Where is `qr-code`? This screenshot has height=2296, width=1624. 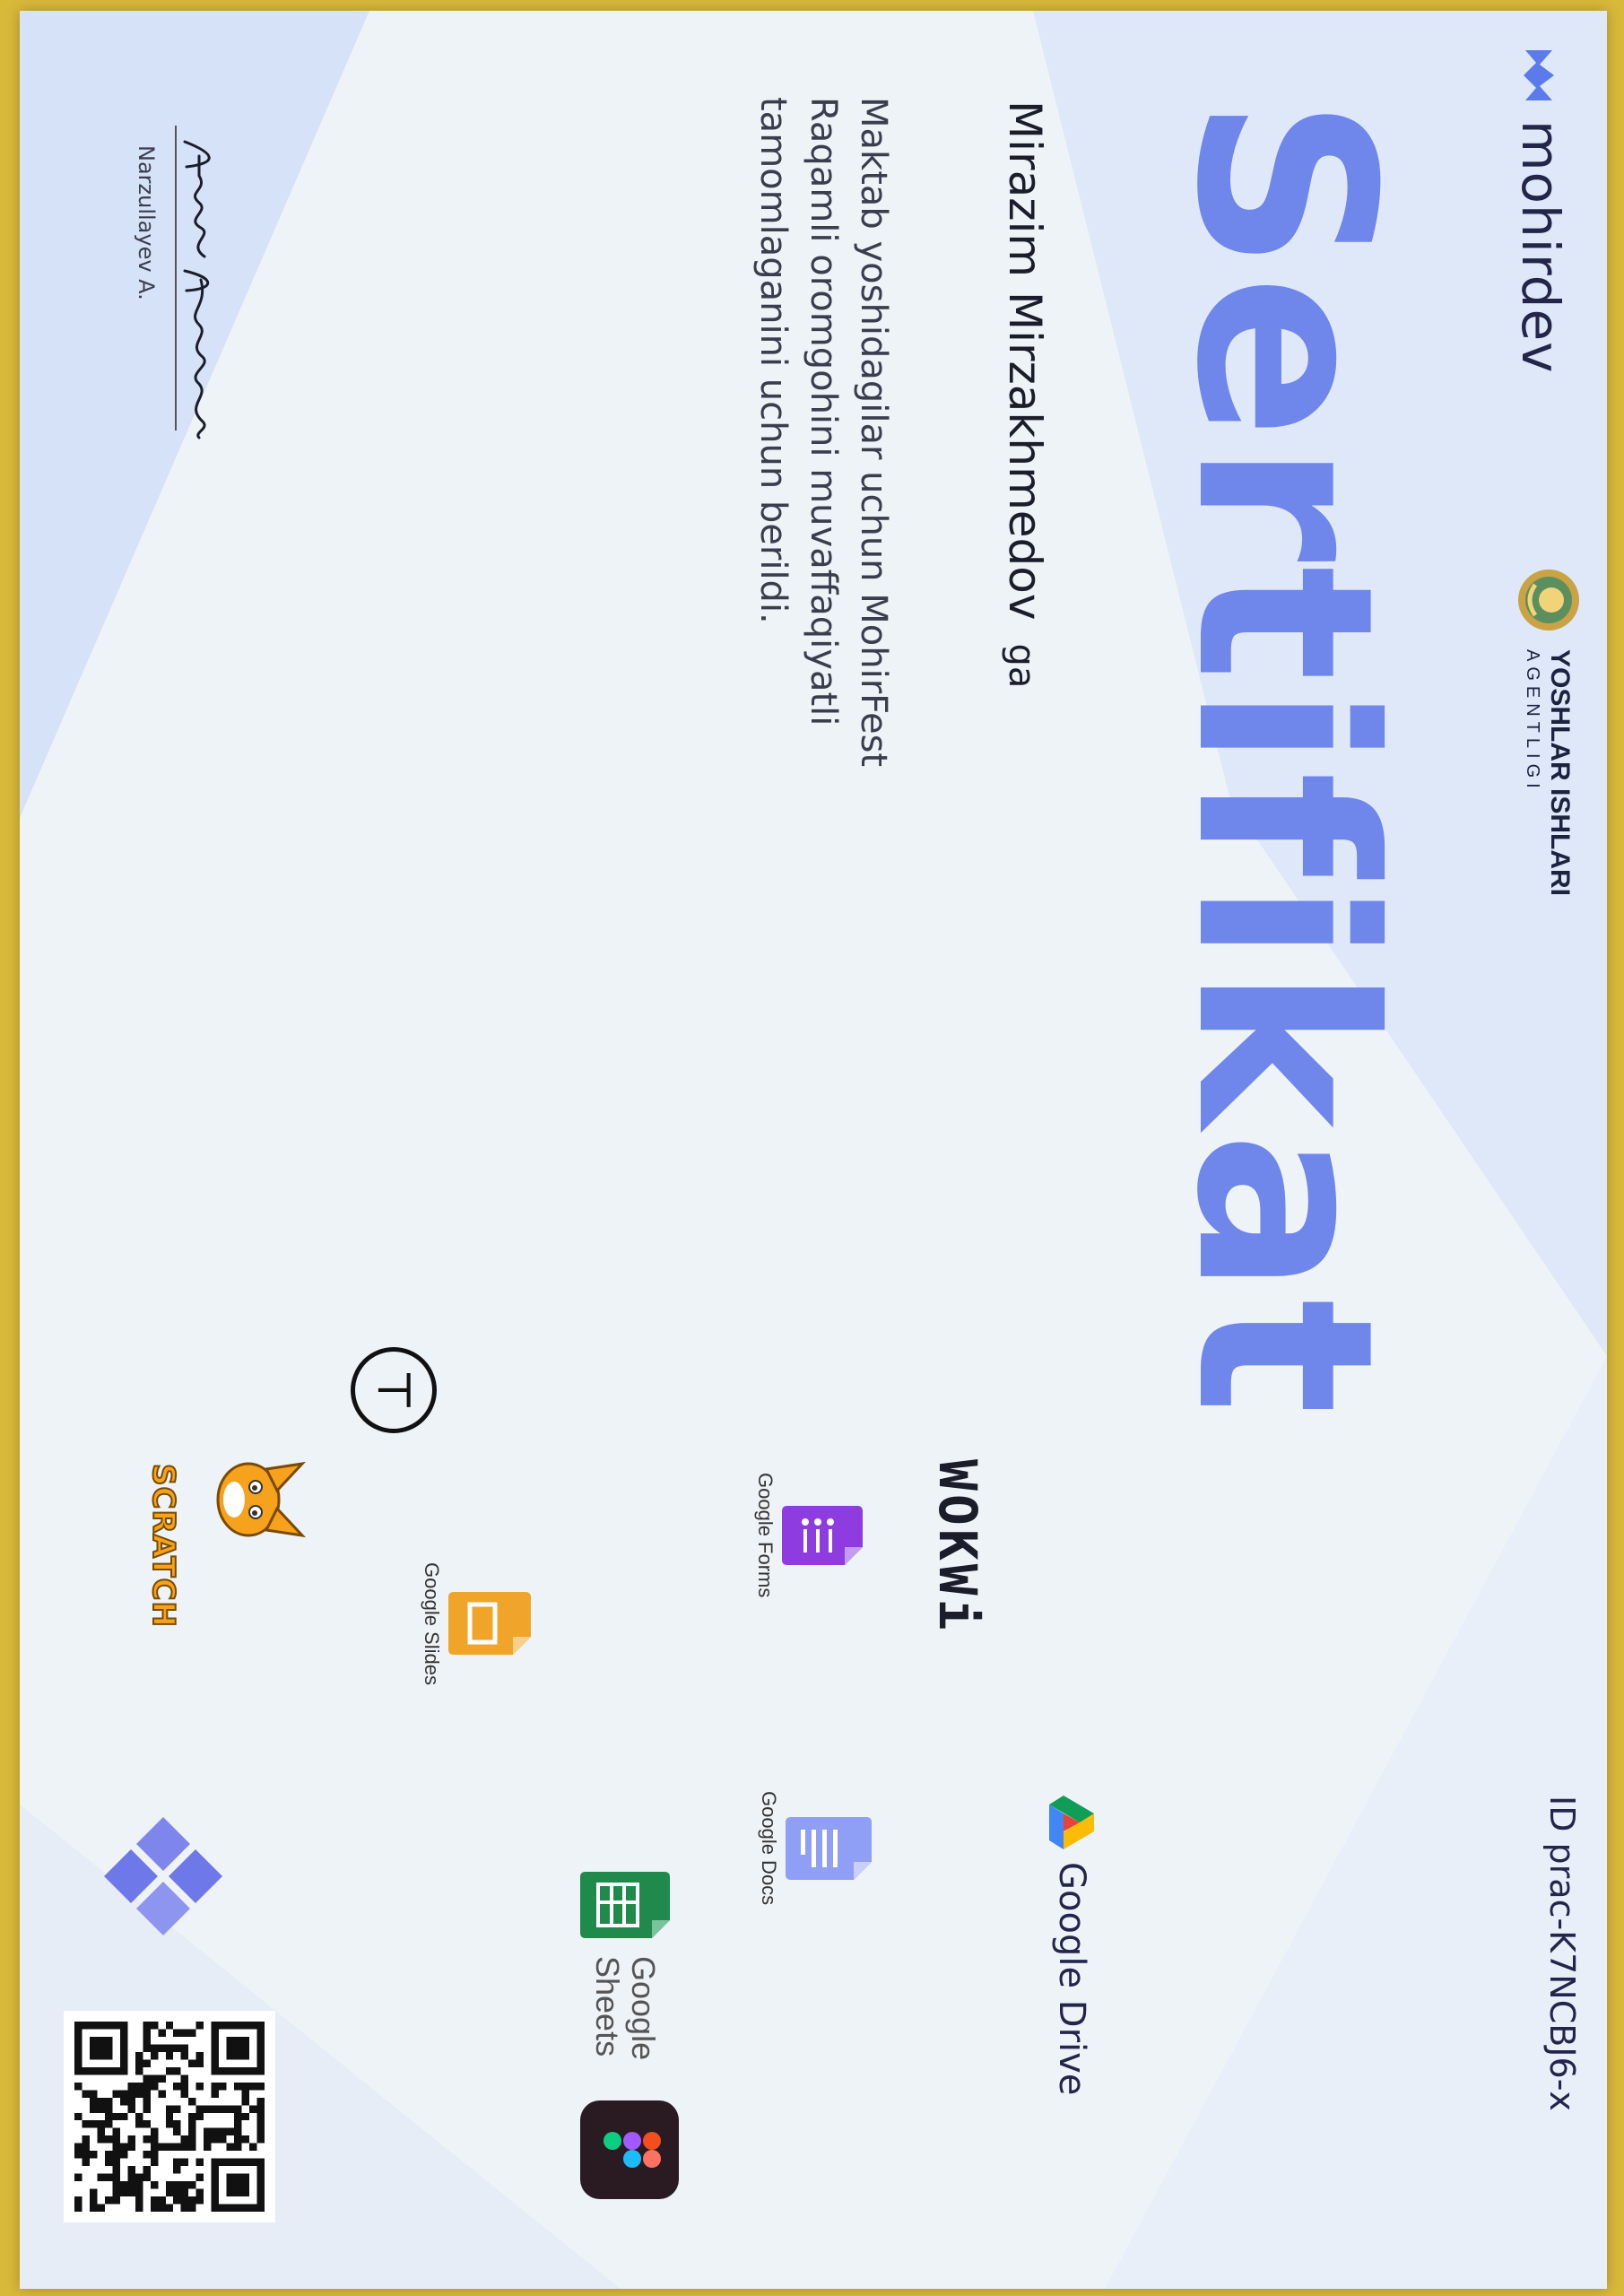
qr-code is located at coordinates (169, 2116).